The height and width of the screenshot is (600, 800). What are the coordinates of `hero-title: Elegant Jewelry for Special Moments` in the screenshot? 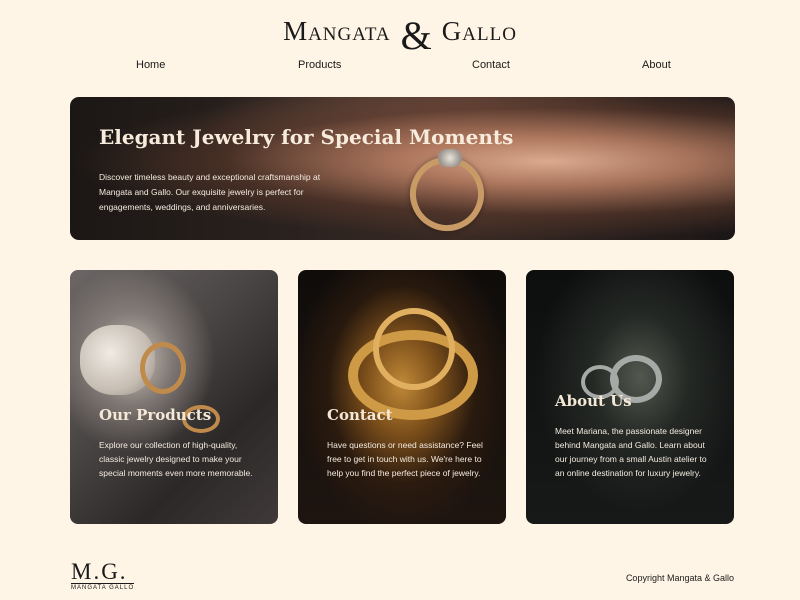 It's located at (306, 137).